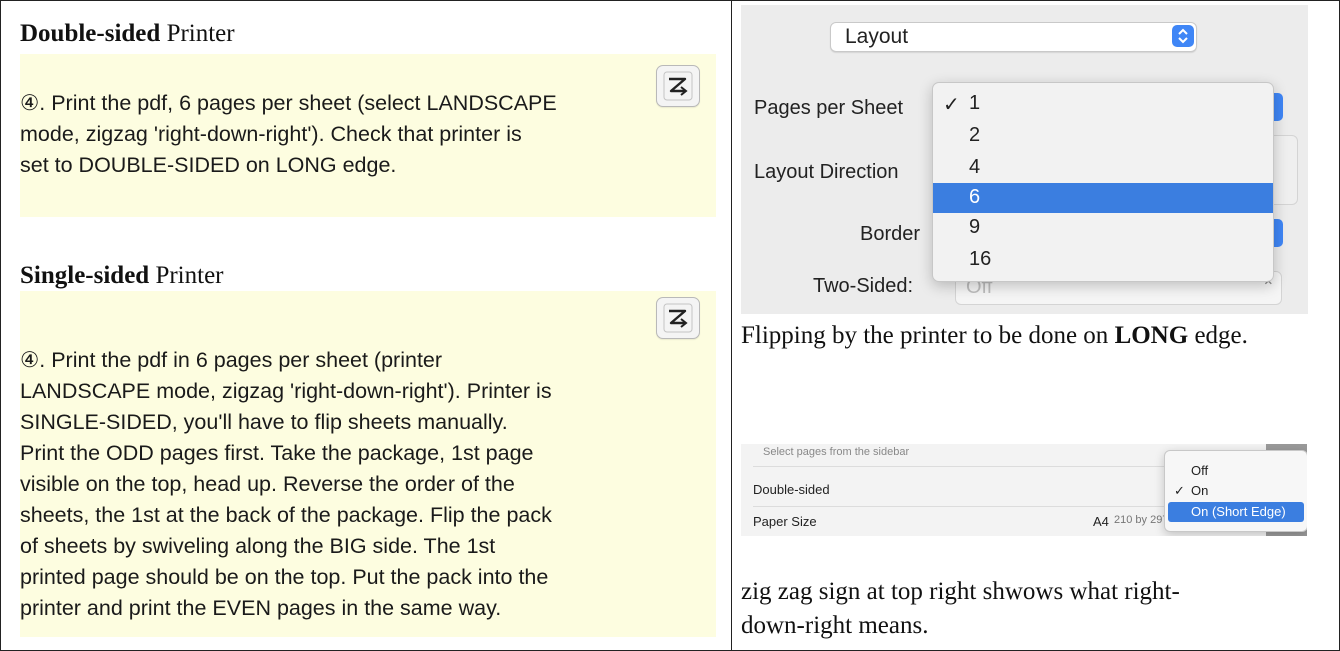 This screenshot has width=1340, height=651. What do you see at coordinates (208, 165) in the screenshot?
I see `double-sided-line-3: set to DOUBLE-SIDED on LONG edge.` at bounding box center [208, 165].